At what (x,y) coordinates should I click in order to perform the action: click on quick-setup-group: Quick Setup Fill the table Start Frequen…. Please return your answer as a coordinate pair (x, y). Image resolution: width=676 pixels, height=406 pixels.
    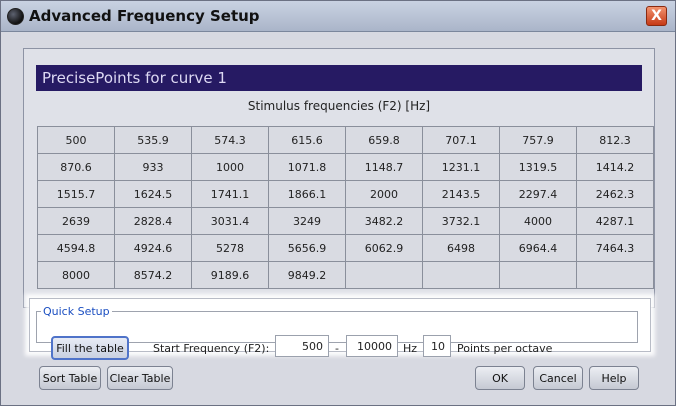
    Looking at the image, I should click on (337, 332).